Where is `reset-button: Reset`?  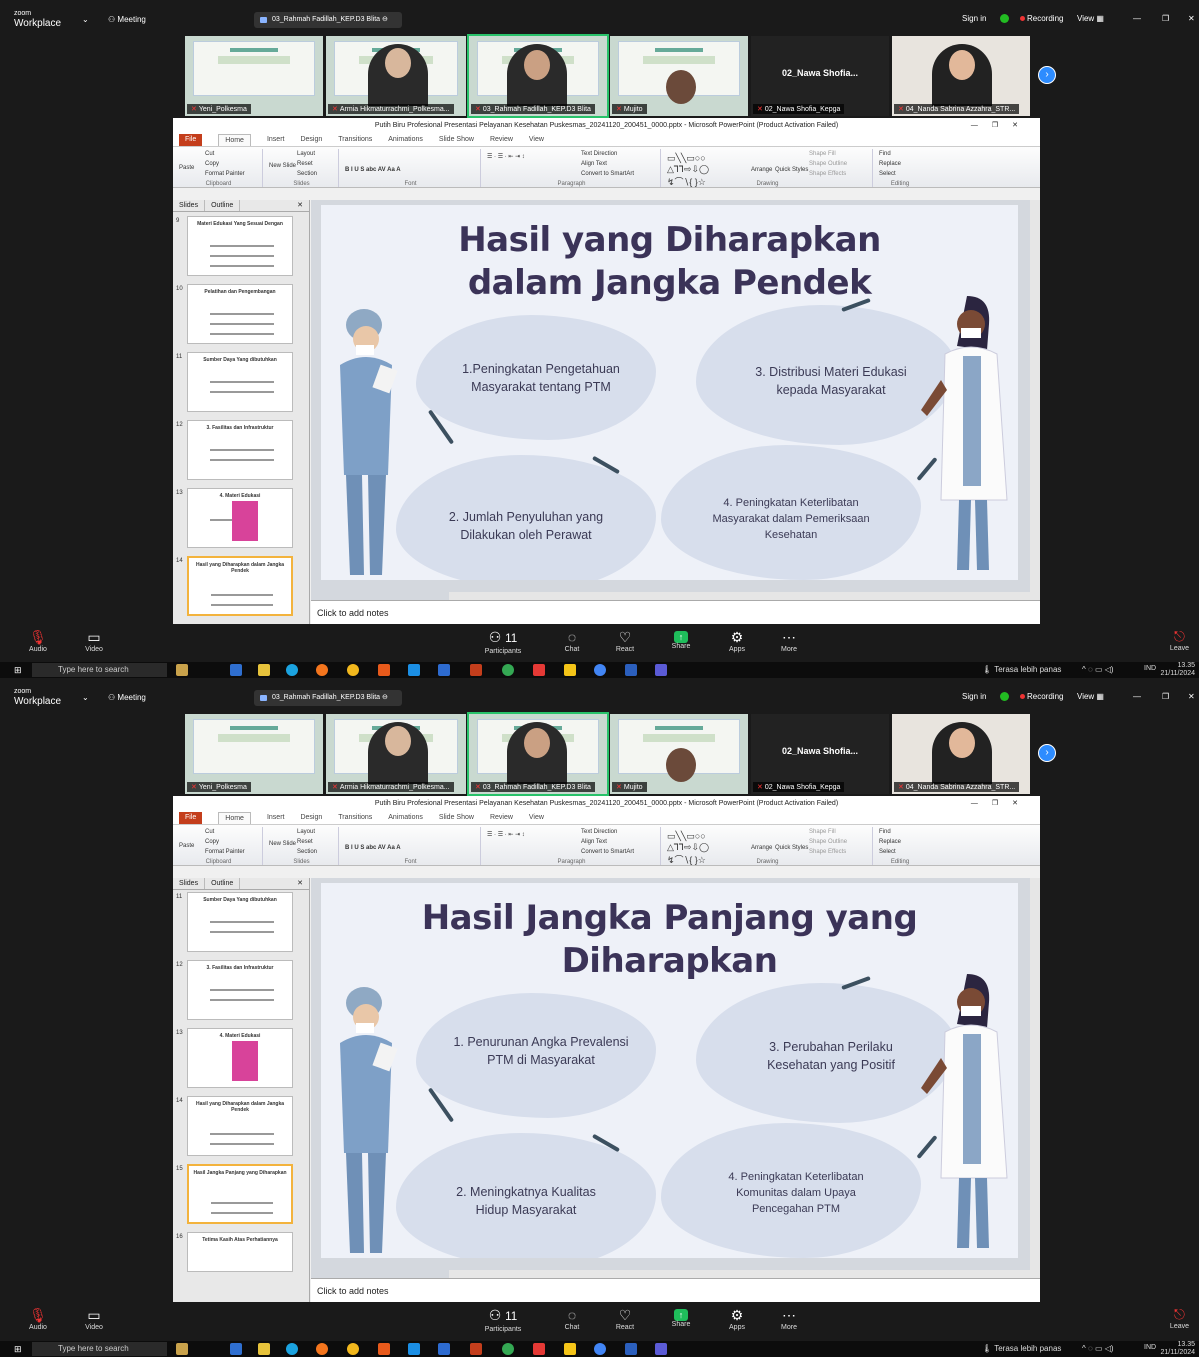
reset-button: Reset is located at coordinates (305, 842).